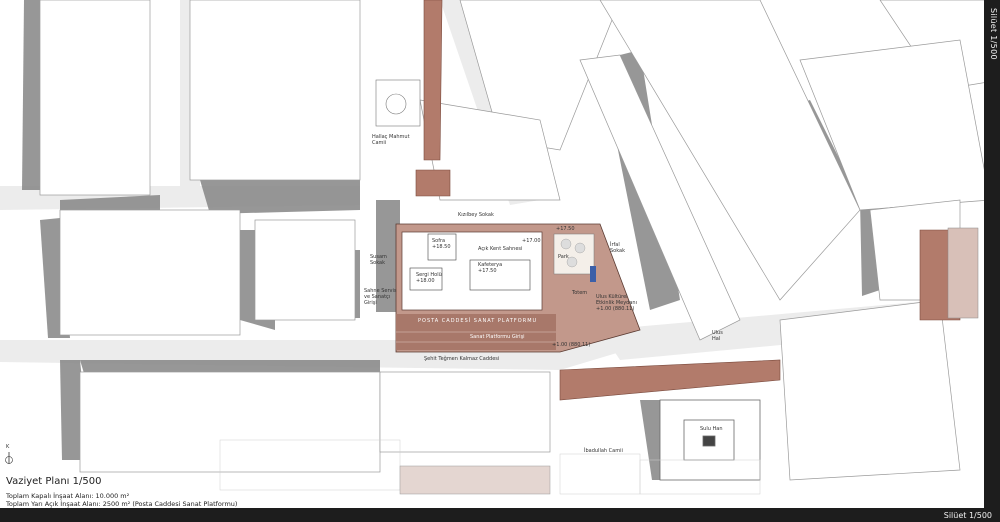 The height and width of the screenshot is (522, 1000). I want to click on north-arrow-icon, so click(9, 458).